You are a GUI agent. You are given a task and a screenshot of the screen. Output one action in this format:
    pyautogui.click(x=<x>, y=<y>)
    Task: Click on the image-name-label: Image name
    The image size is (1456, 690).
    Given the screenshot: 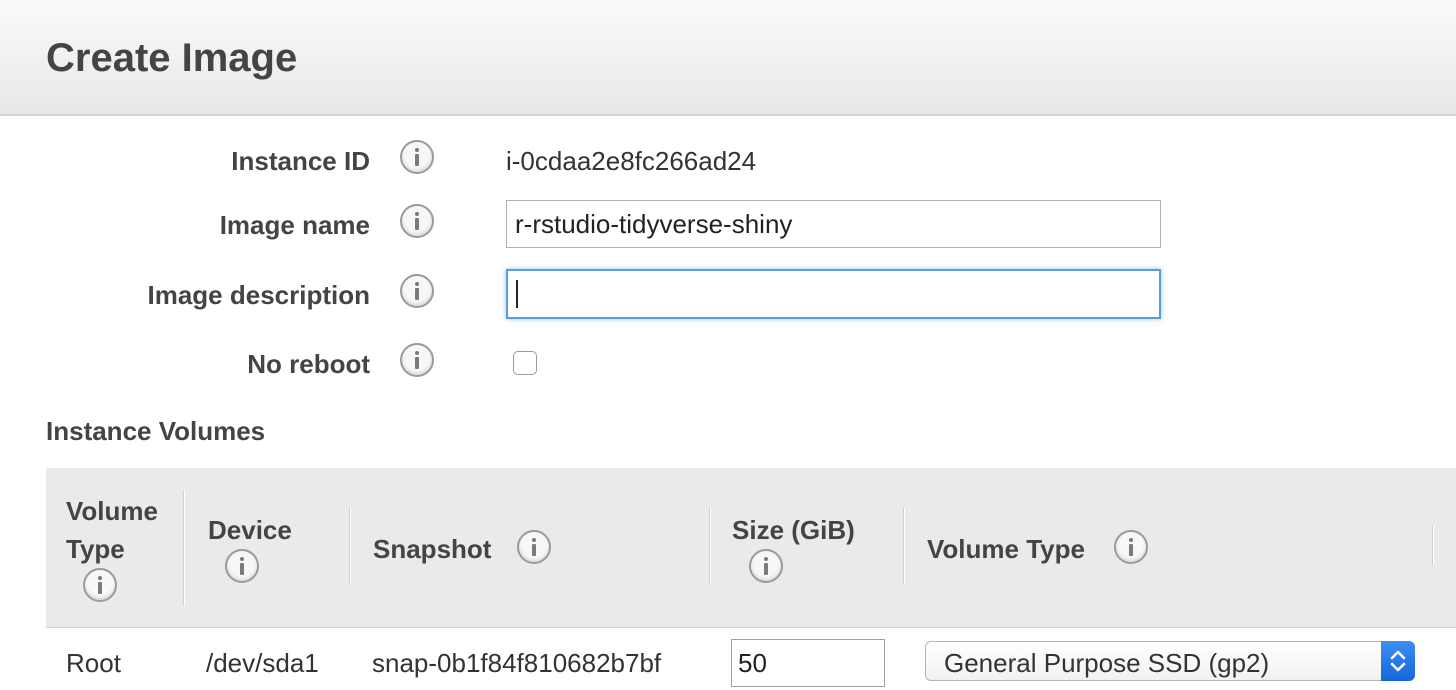 What is the action you would take?
    pyautogui.click(x=294, y=225)
    